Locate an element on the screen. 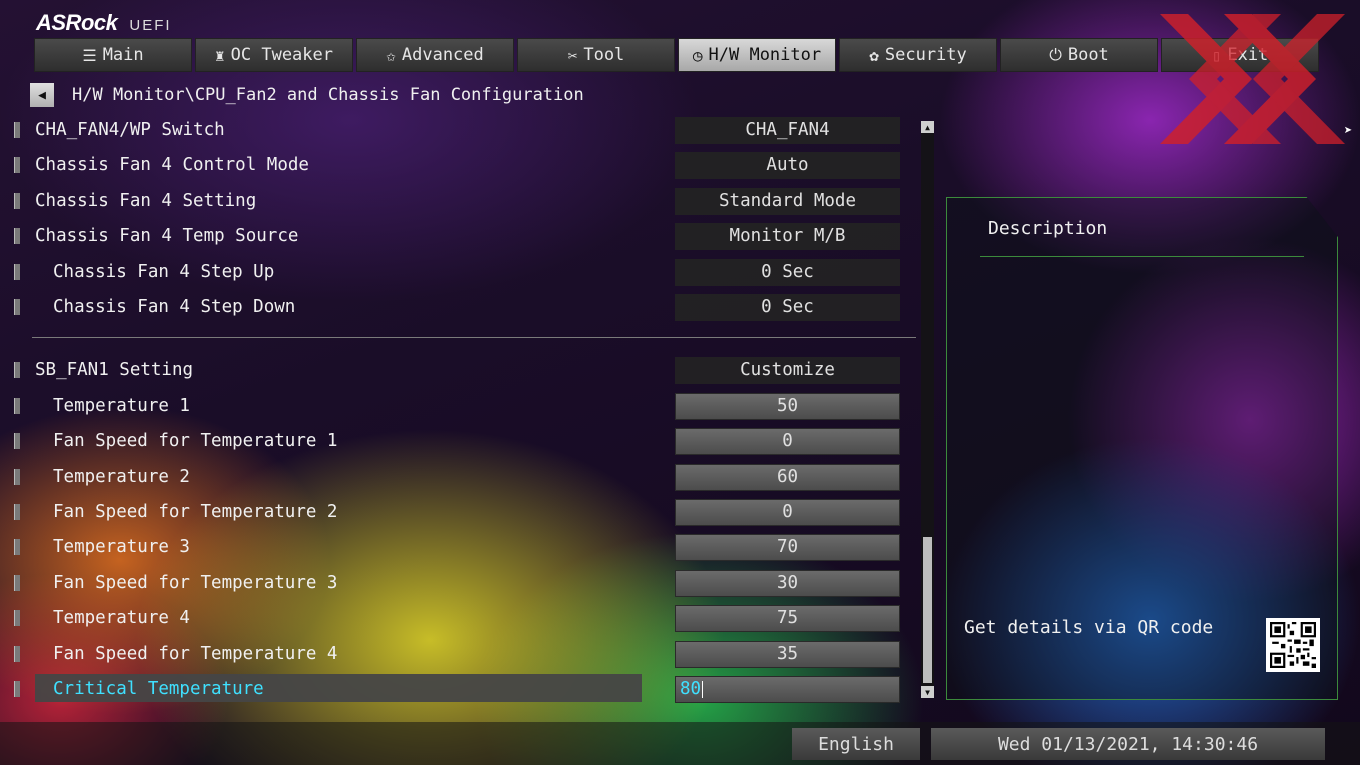 This screenshot has width=1360, height=765. qr-caption: Get details via QR code is located at coordinates (1089, 627).